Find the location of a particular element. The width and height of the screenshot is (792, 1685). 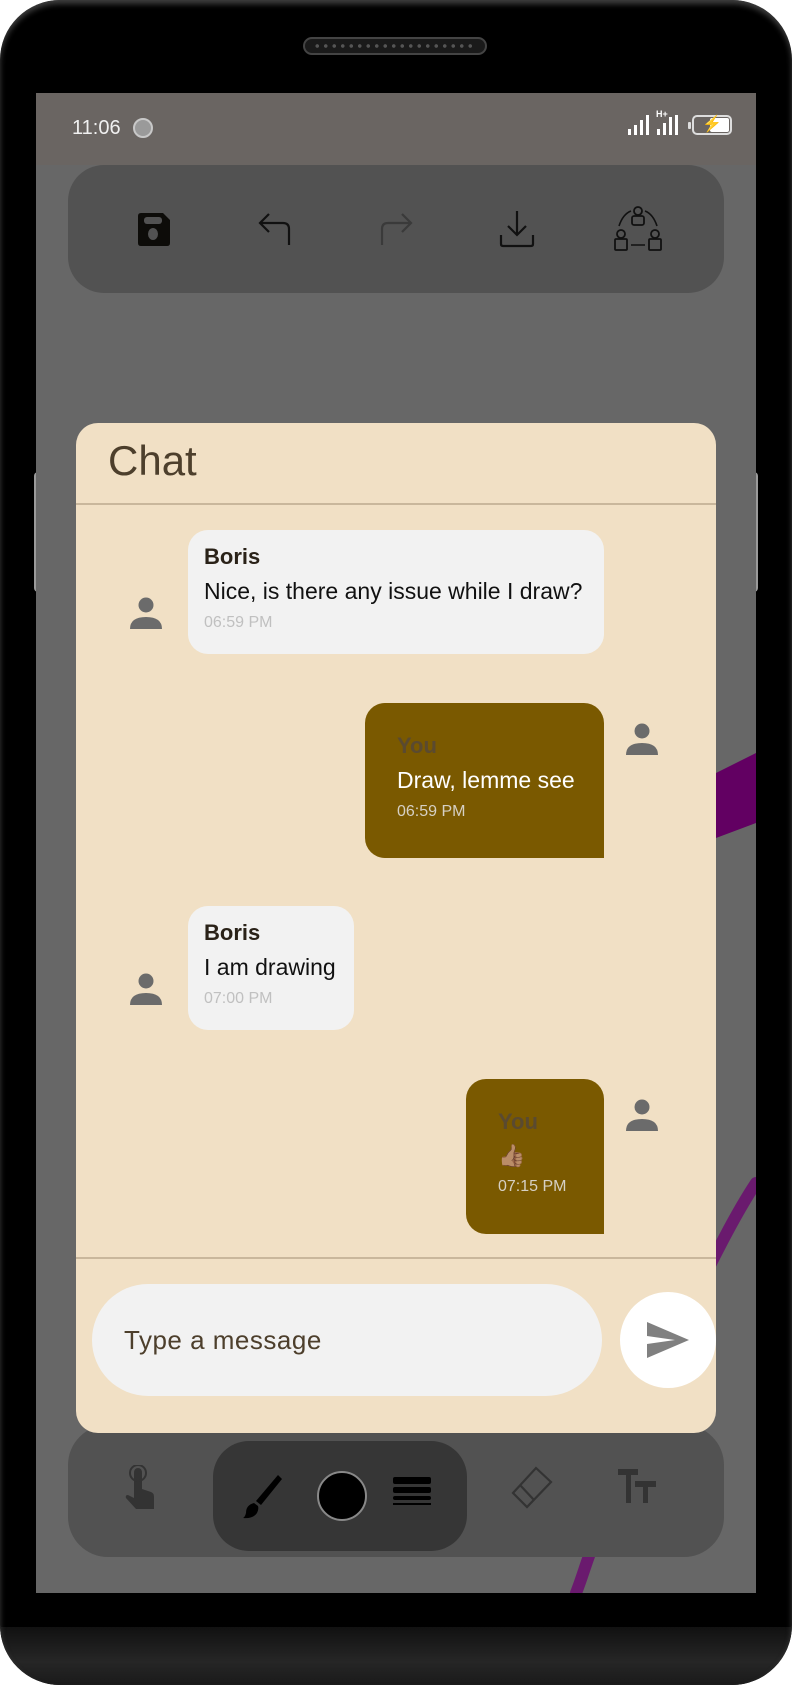

undo-button is located at coordinates (275, 229).